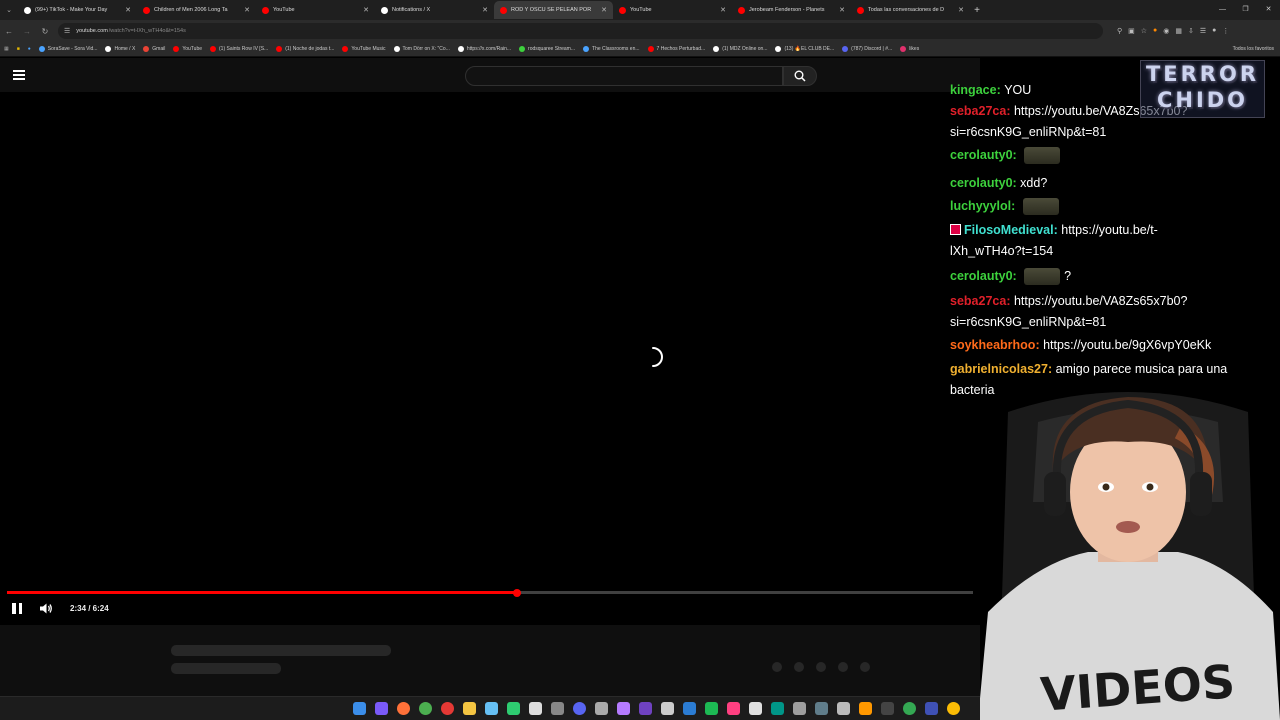 This screenshot has height=720, width=1280. What do you see at coordinates (791, 10) in the screenshot?
I see `browser-tab: Jerobeam Fenderson - Planets ✕` at bounding box center [791, 10].